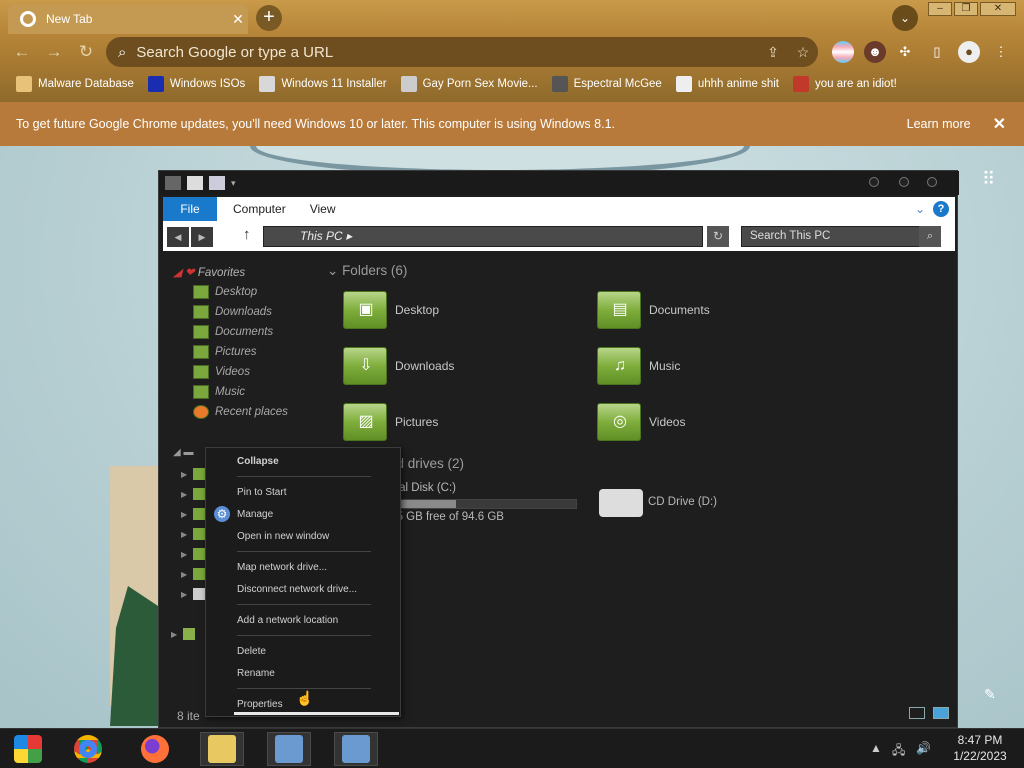  Describe the element at coordinates (283, 536) in the screenshot. I see `menu-item-open-in-new-window: Open in new window` at that location.